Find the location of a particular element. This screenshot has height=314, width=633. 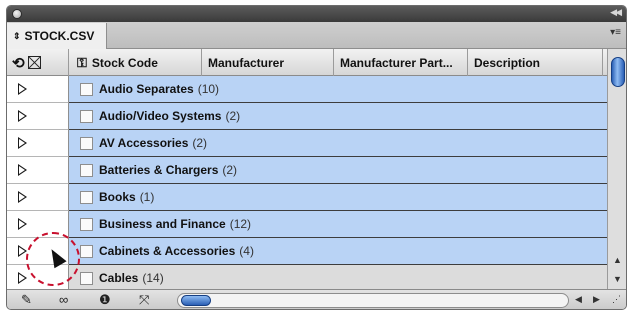

row-count: (12) is located at coordinates (240, 224).